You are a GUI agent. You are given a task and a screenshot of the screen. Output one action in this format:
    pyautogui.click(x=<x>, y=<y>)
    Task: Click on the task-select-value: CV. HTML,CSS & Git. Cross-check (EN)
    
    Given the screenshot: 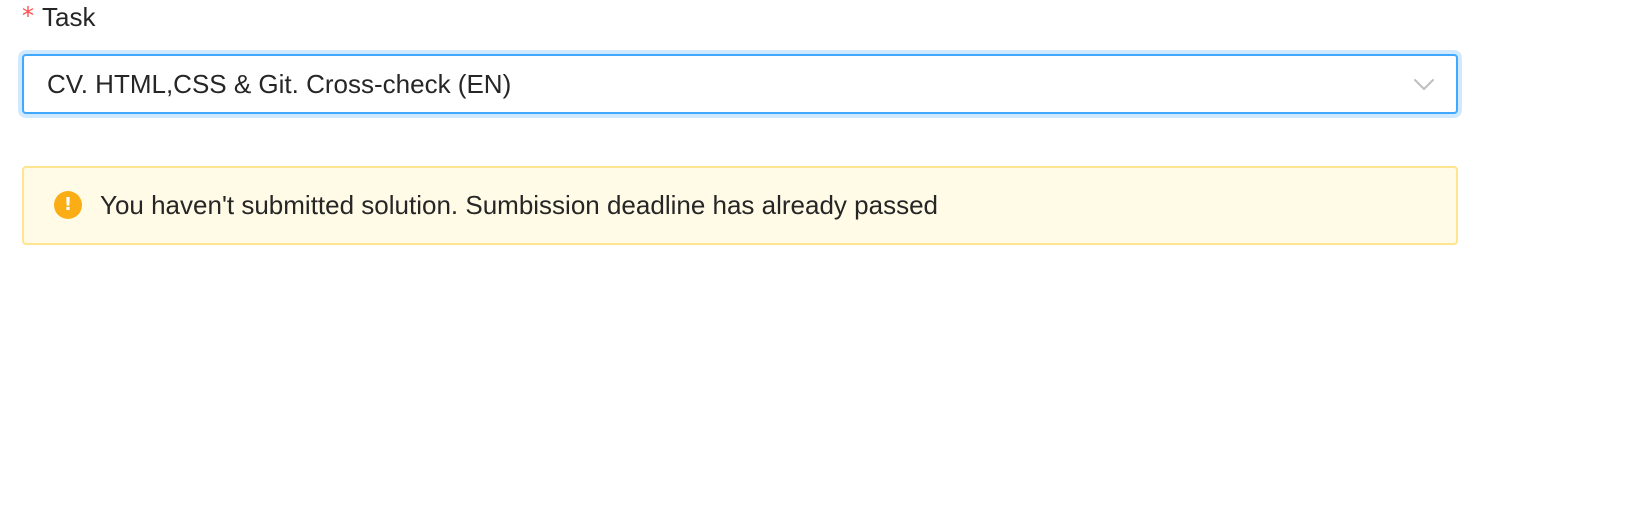 What is the action you would take?
    pyautogui.click(x=279, y=84)
    